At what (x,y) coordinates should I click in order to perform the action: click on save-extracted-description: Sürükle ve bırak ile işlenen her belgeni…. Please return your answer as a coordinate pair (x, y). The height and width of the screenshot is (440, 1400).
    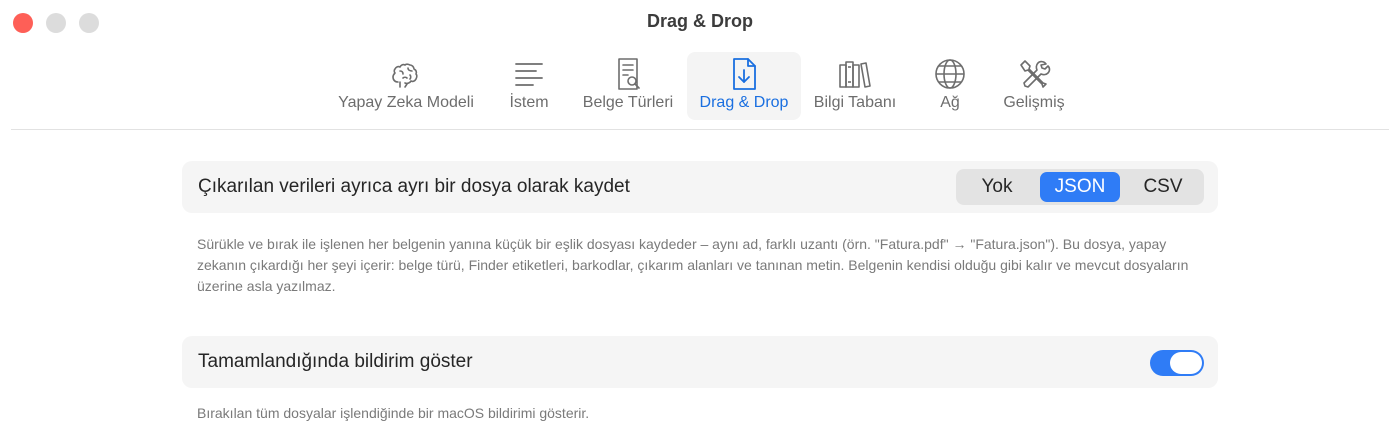
    Looking at the image, I should click on (693, 265).